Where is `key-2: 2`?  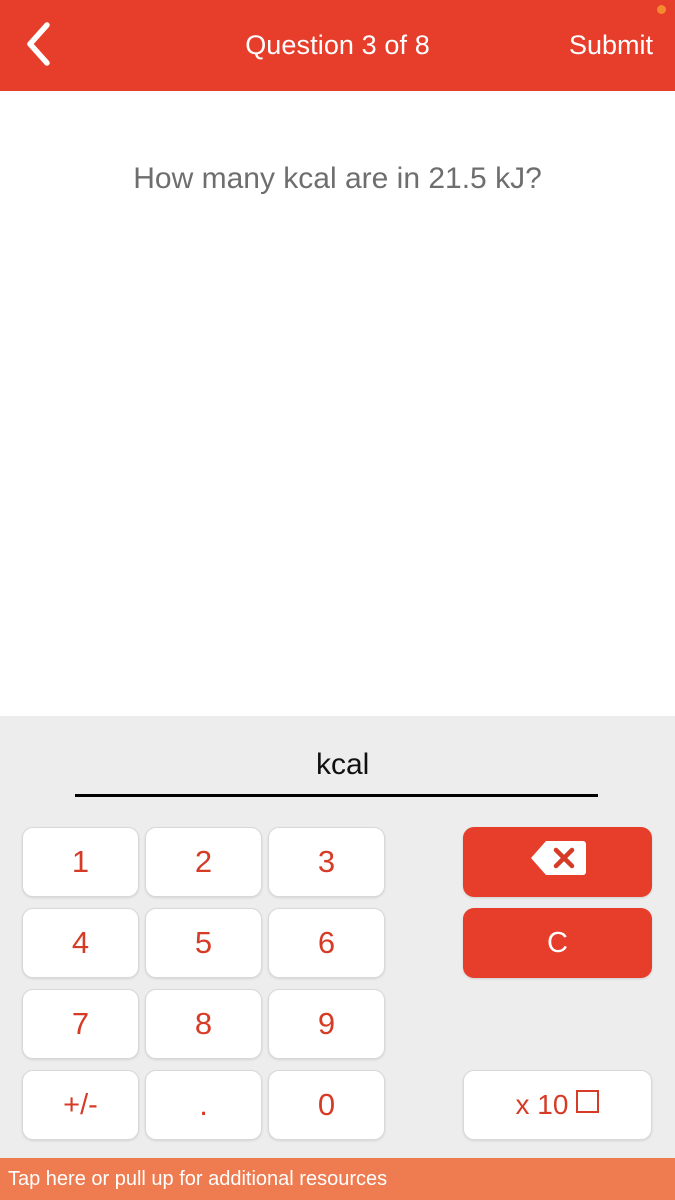 key-2: 2 is located at coordinates (203, 862).